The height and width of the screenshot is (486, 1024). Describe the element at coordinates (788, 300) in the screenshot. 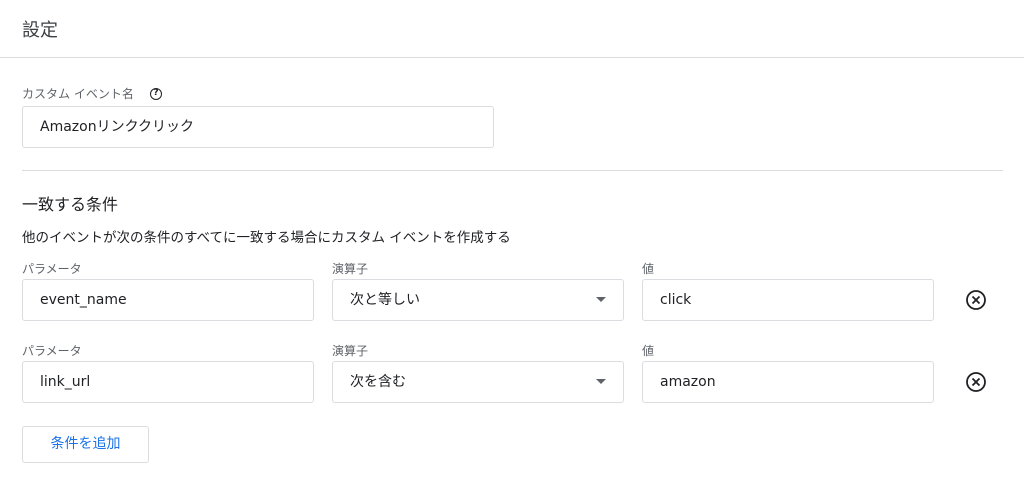

I see `value-input: click` at that location.